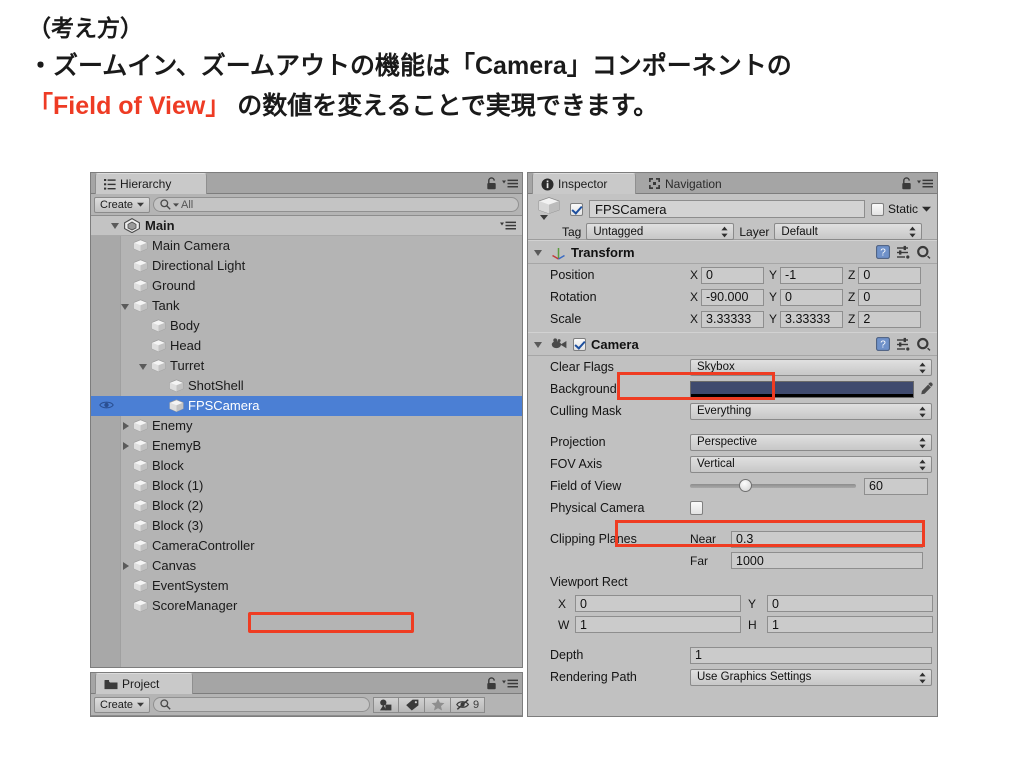  Describe the element at coordinates (579, 344) in the screenshot. I see `camera-enabled-checkbox` at that location.